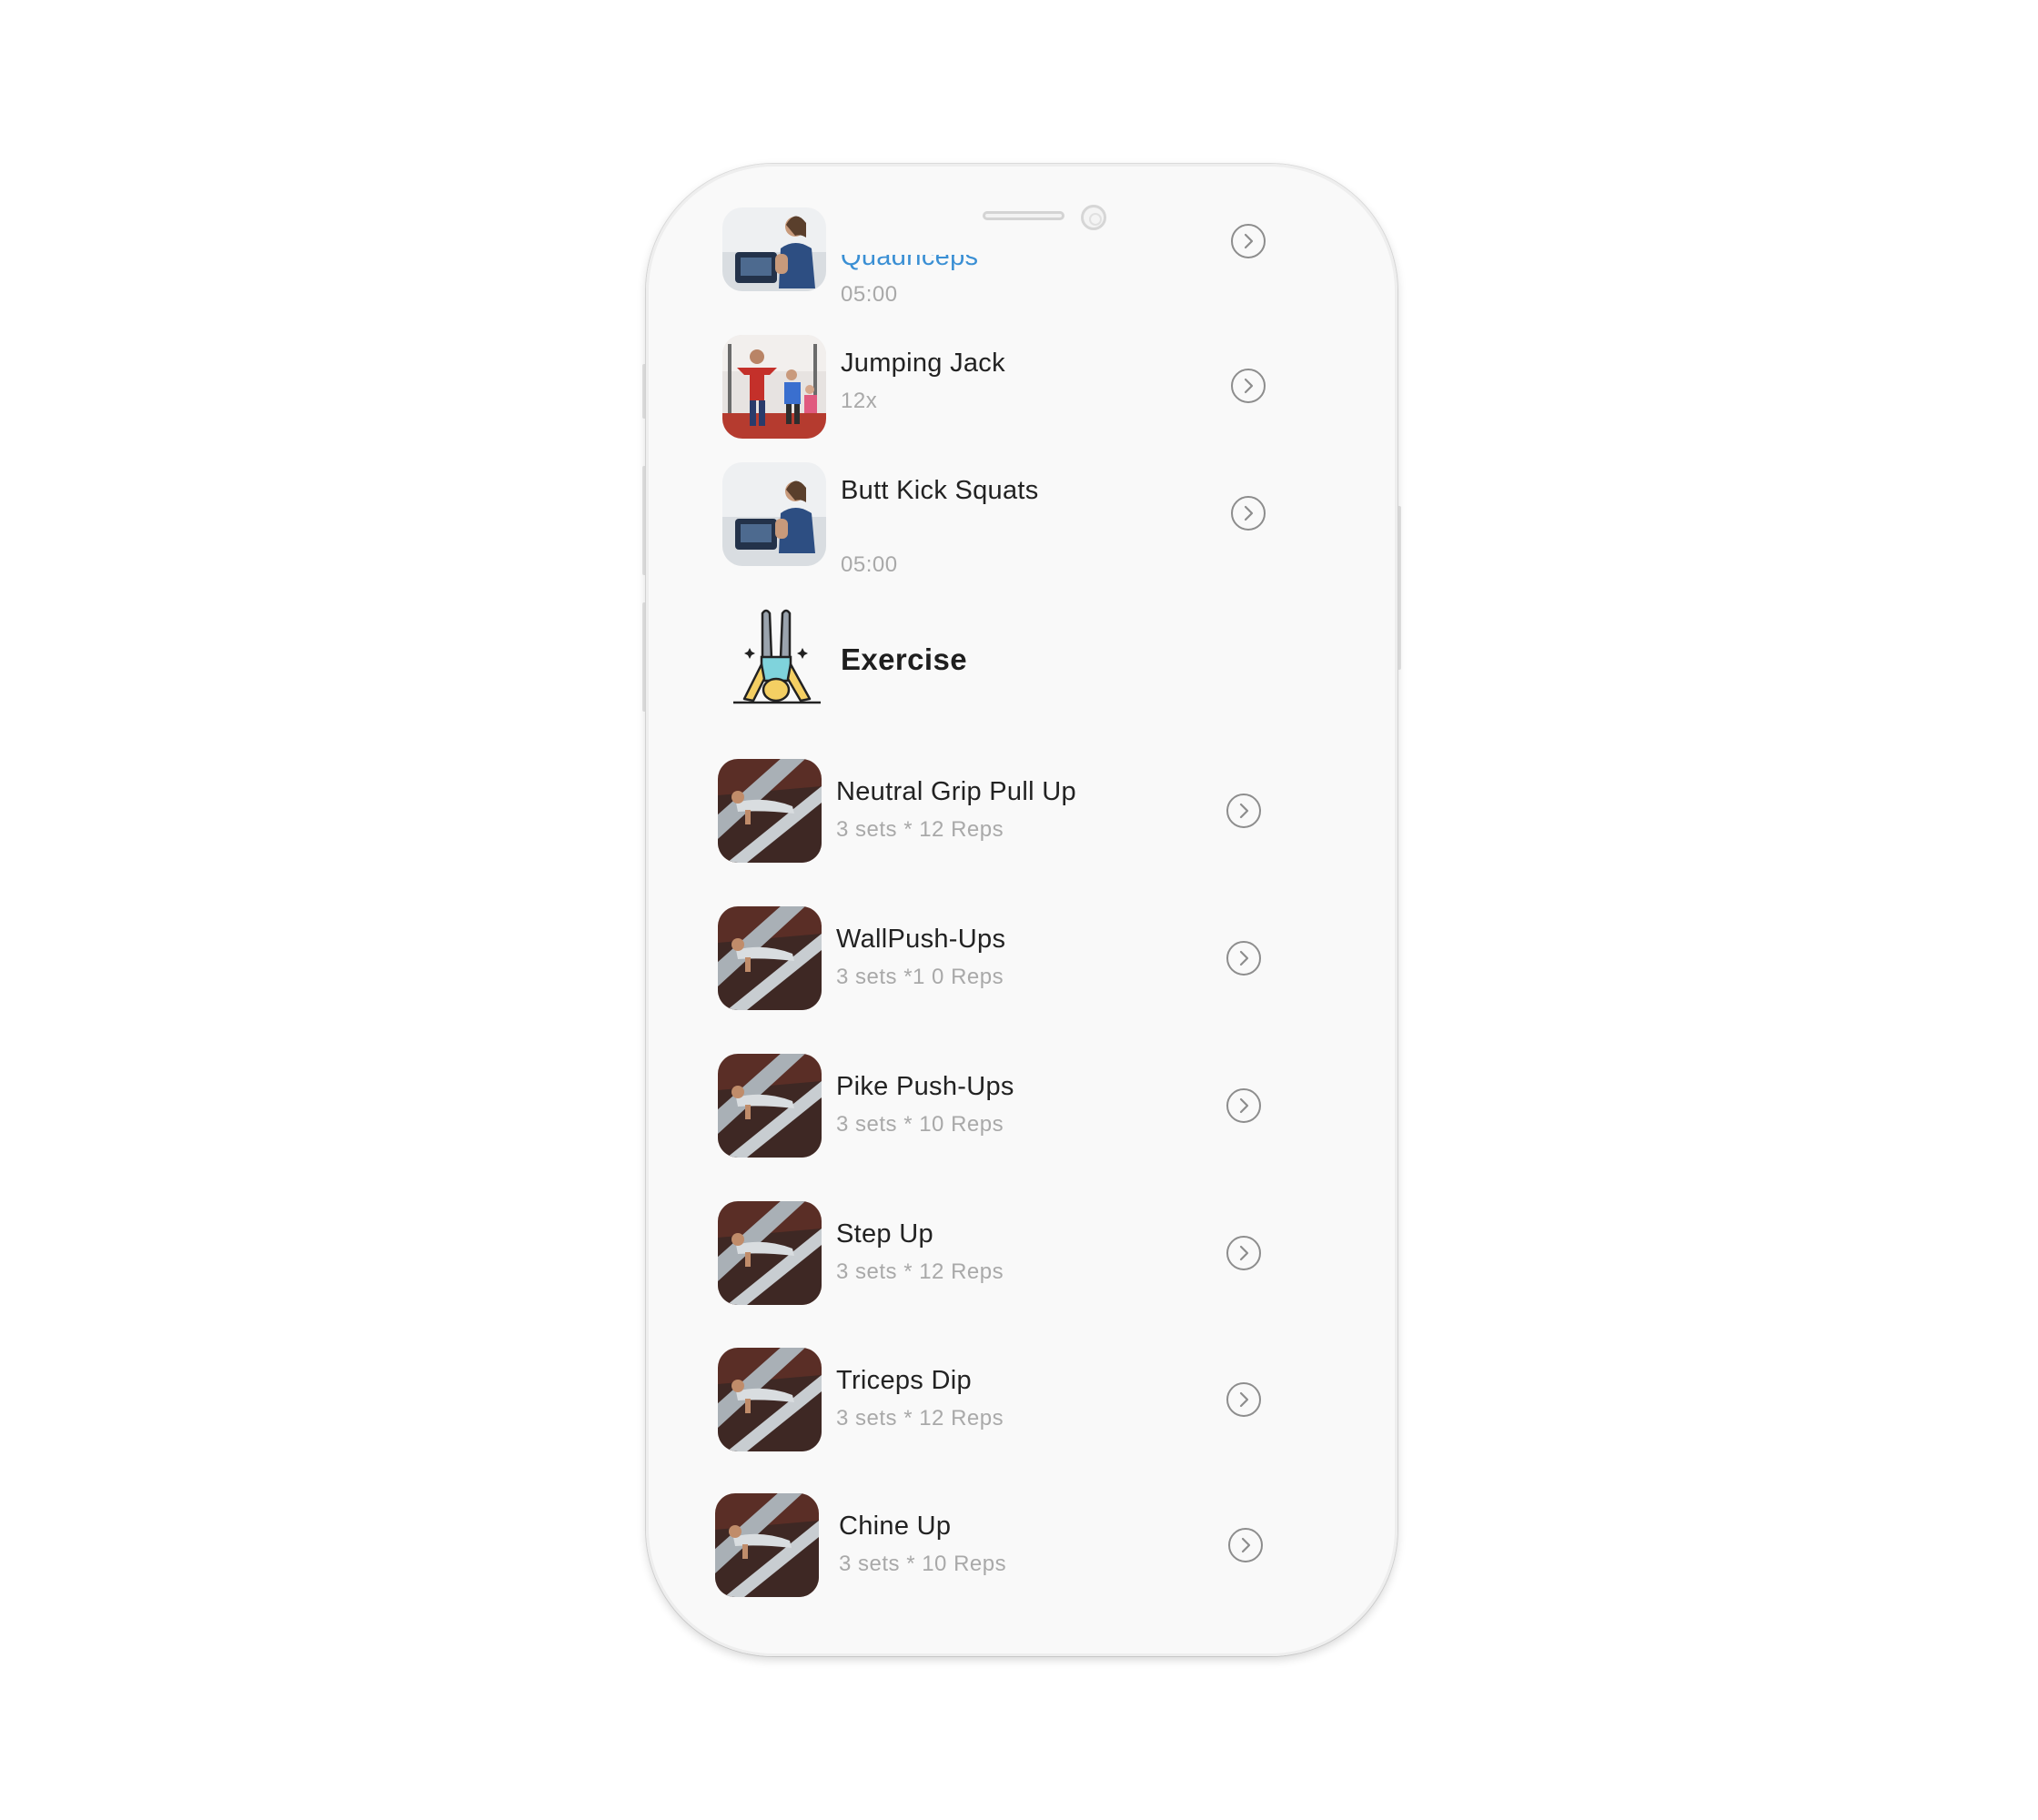 The width and height of the screenshot is (2038, 1820). What do you see at coordinates (1022, 524) in the screenshot?
I see `list-item: Butt Kick Squats 05:00` at bounding box center [1022, 524].